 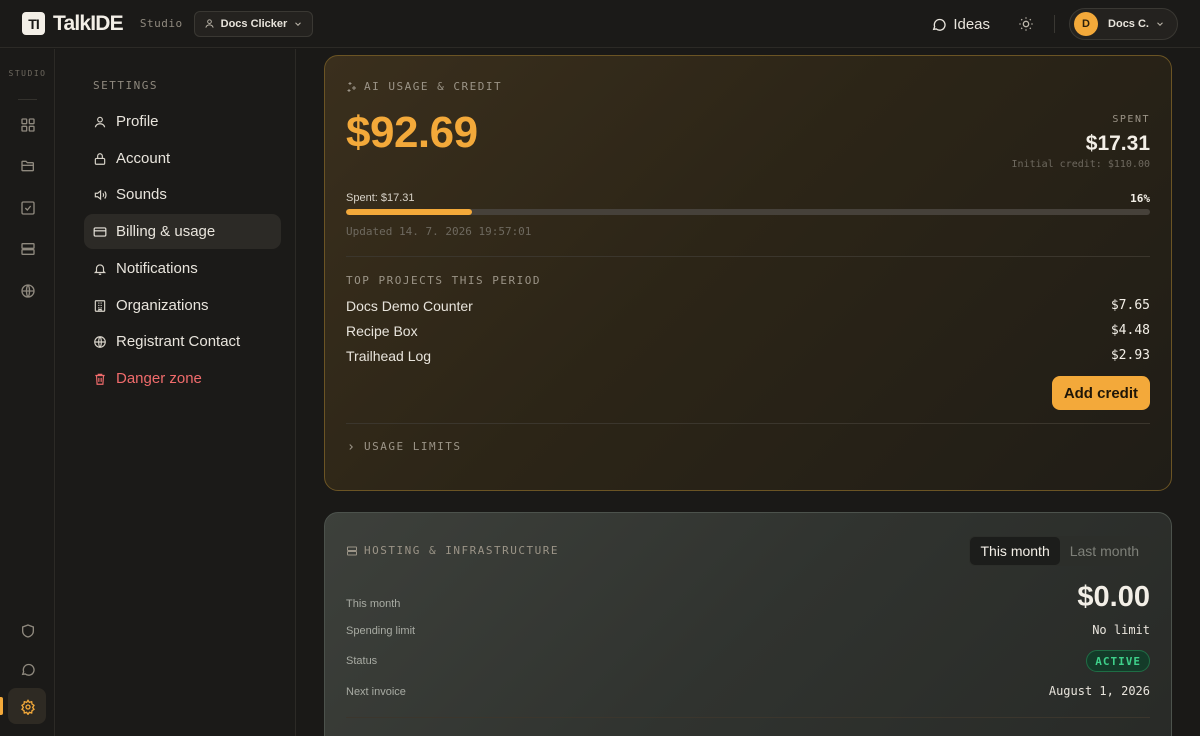 I want to click on user-name: Docs C., so click(x=1128, y=24).